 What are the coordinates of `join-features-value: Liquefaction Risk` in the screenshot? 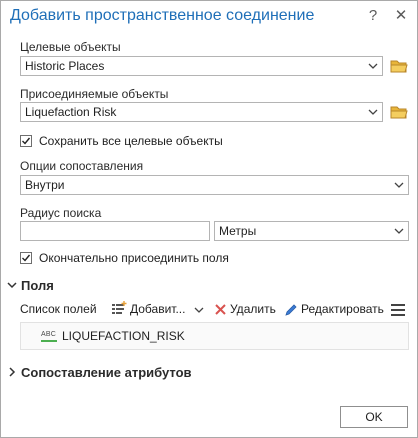 It's located at (71, 112).